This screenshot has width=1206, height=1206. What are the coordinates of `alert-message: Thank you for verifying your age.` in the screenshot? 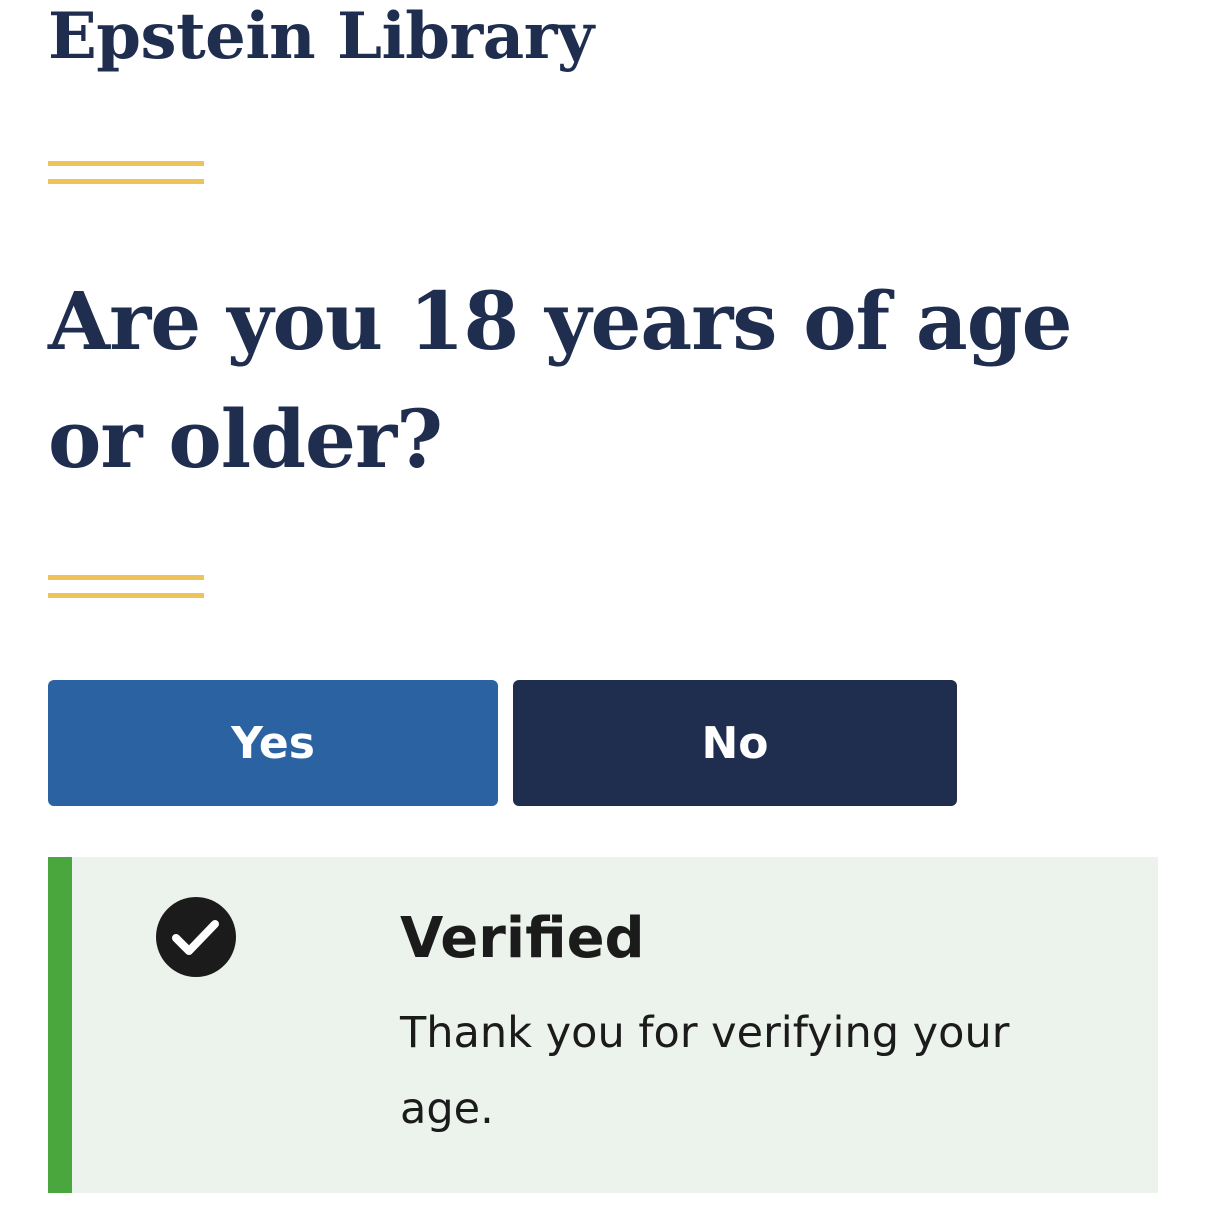 It's located at (705, 1071).